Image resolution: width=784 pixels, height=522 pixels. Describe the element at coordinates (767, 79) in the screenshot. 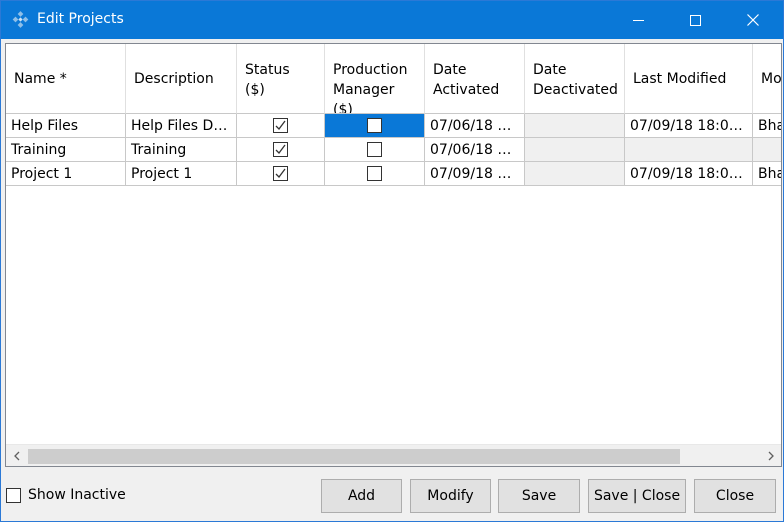

I see `column-header-modified-by: Mo` at that location.